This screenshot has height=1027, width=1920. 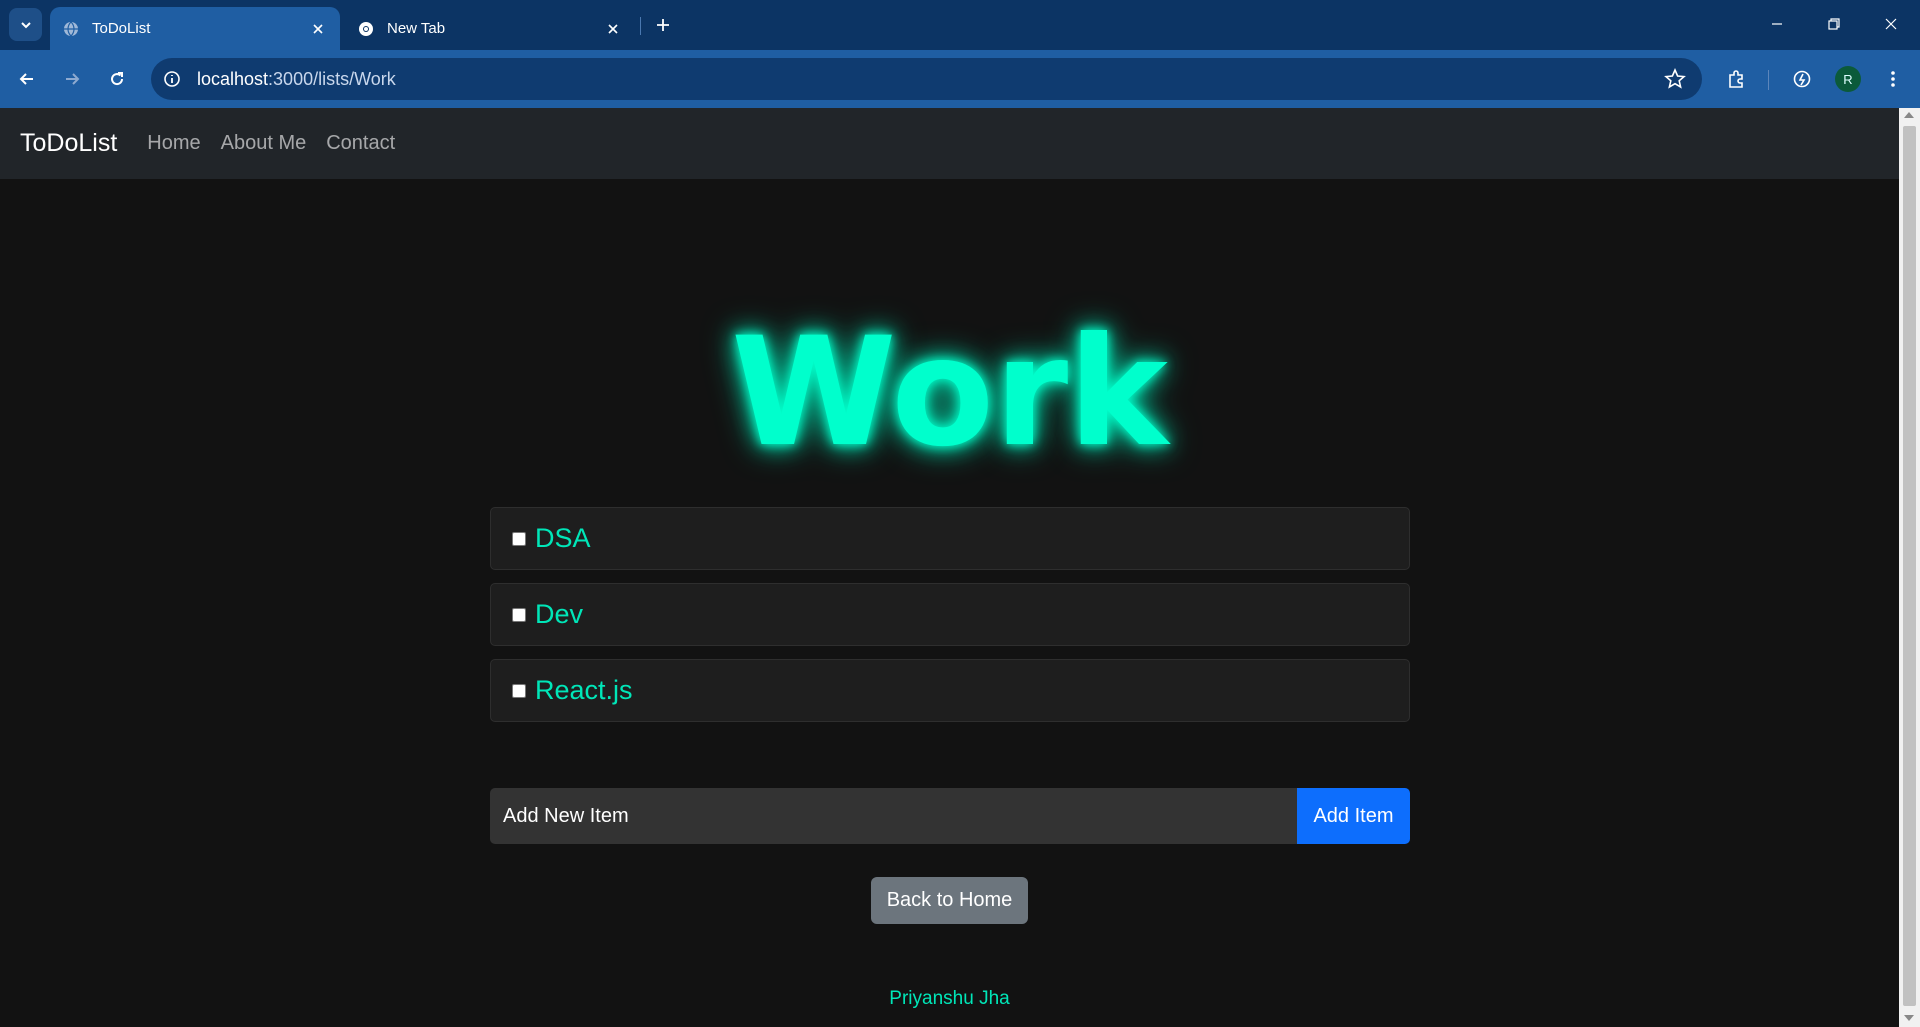 I want to click on new-item-input: Add New Item, so click(x=893, y=816).